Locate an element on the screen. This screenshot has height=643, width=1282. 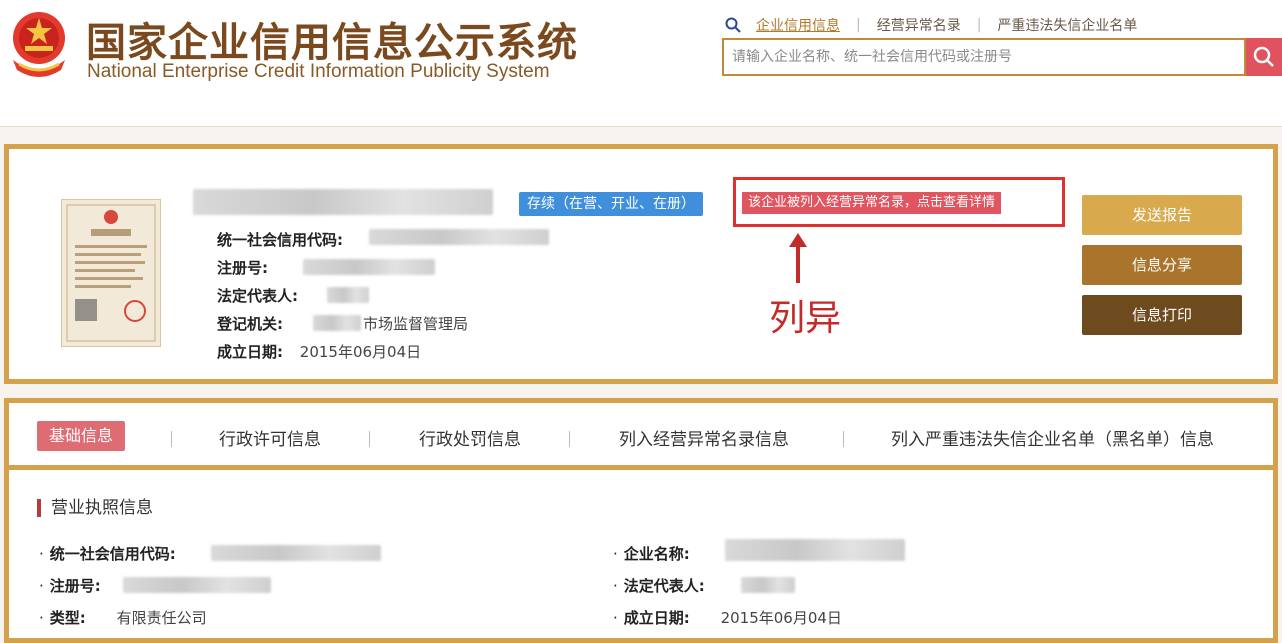
send-report-button: 发送报告 is located at coordinates (1162, 215).